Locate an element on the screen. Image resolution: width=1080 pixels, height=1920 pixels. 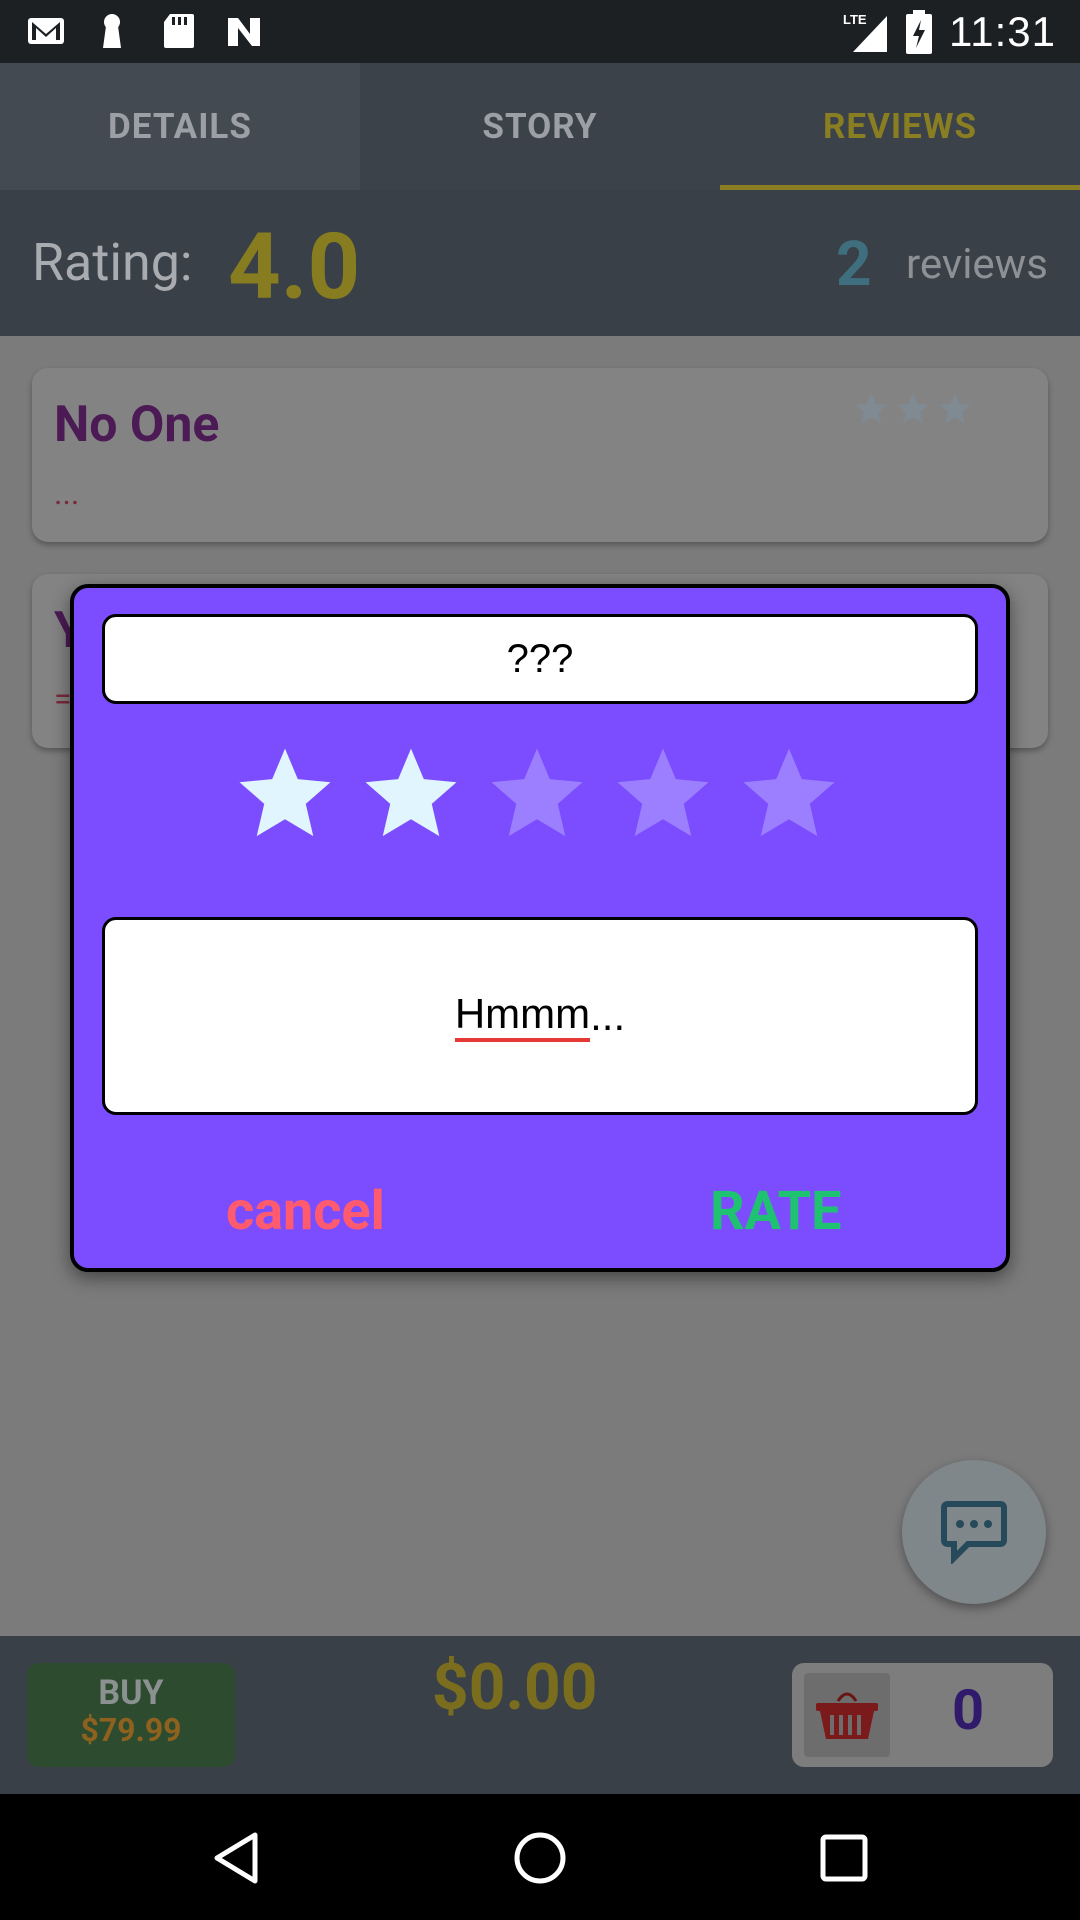
clock: 11:31 is located at coordinates (1002, 31).